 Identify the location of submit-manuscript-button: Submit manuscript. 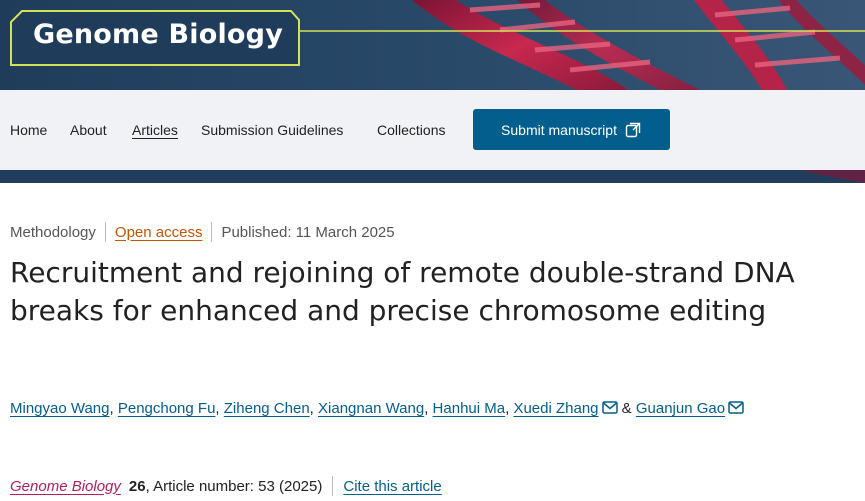
(571, 129).